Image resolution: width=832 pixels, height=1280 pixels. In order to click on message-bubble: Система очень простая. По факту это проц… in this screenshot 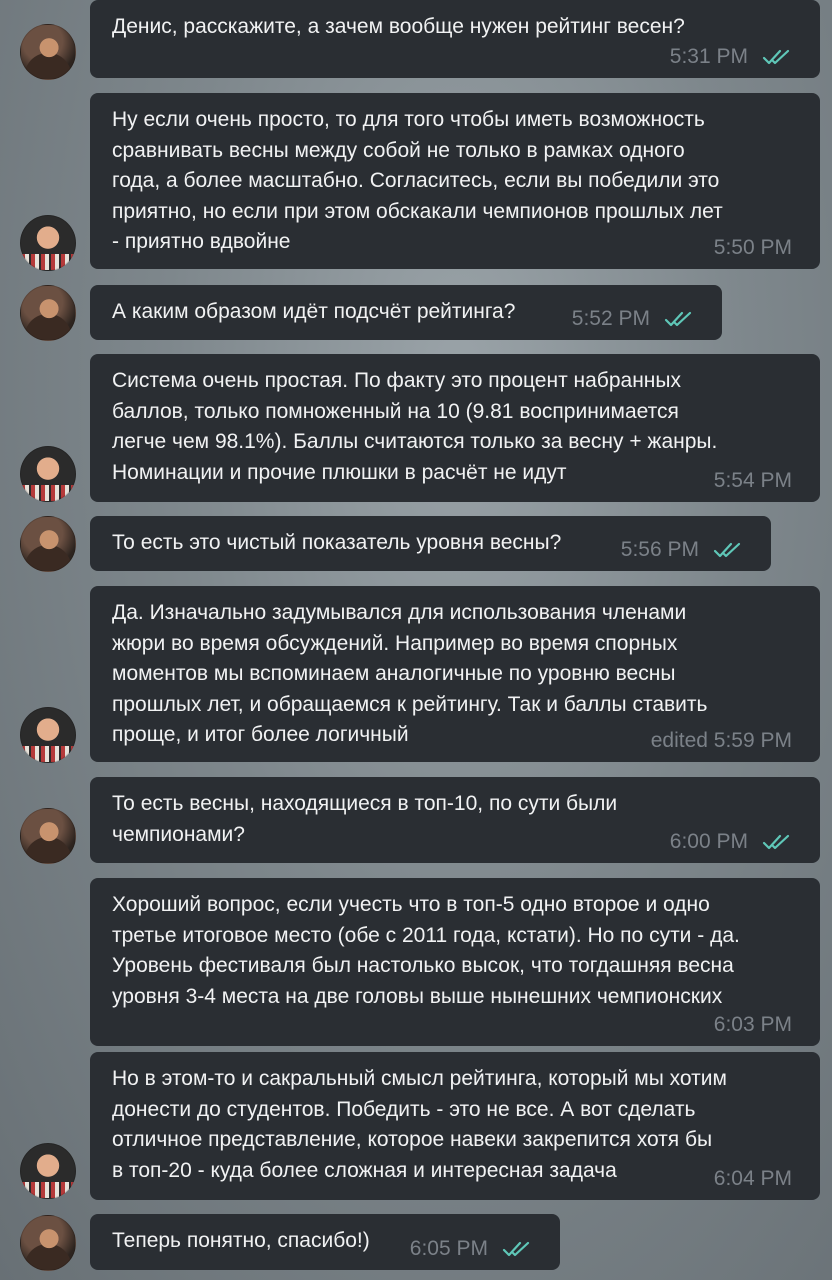, I will do `click(455, 428)`.